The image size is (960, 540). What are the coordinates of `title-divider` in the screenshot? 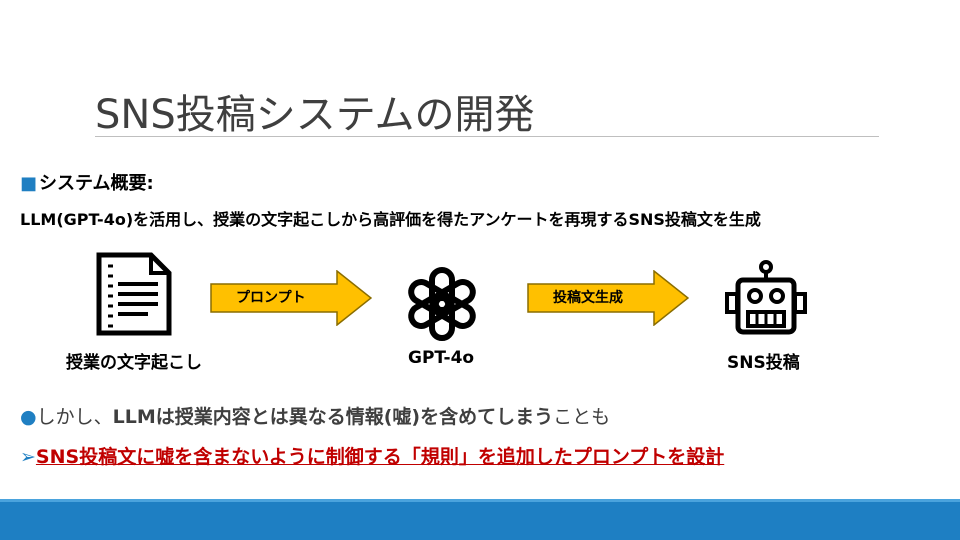 It's located at (487, 136).